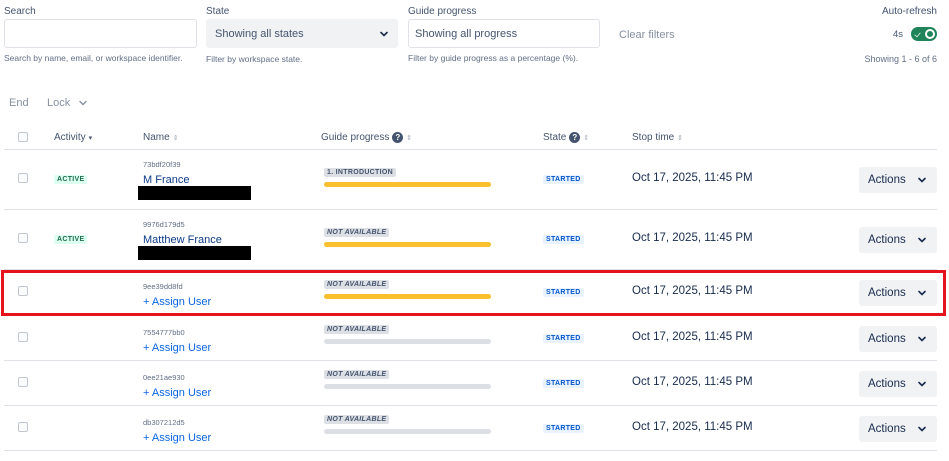 The width and height of the screenshot is (949, 461). I want to click on progress-filter-value: Showing all progress, so click(466, 33).